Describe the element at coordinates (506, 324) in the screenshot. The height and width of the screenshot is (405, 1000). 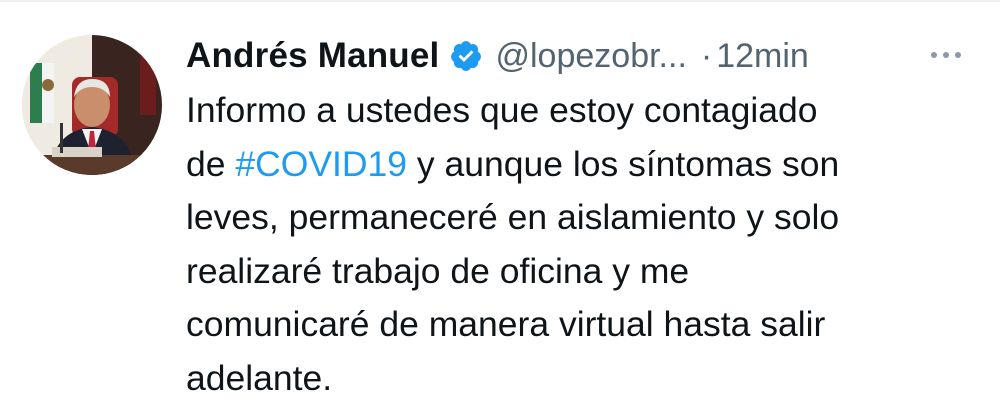
I see `tweet-line: comunicaré de manera virtual hasta salir` at that location.